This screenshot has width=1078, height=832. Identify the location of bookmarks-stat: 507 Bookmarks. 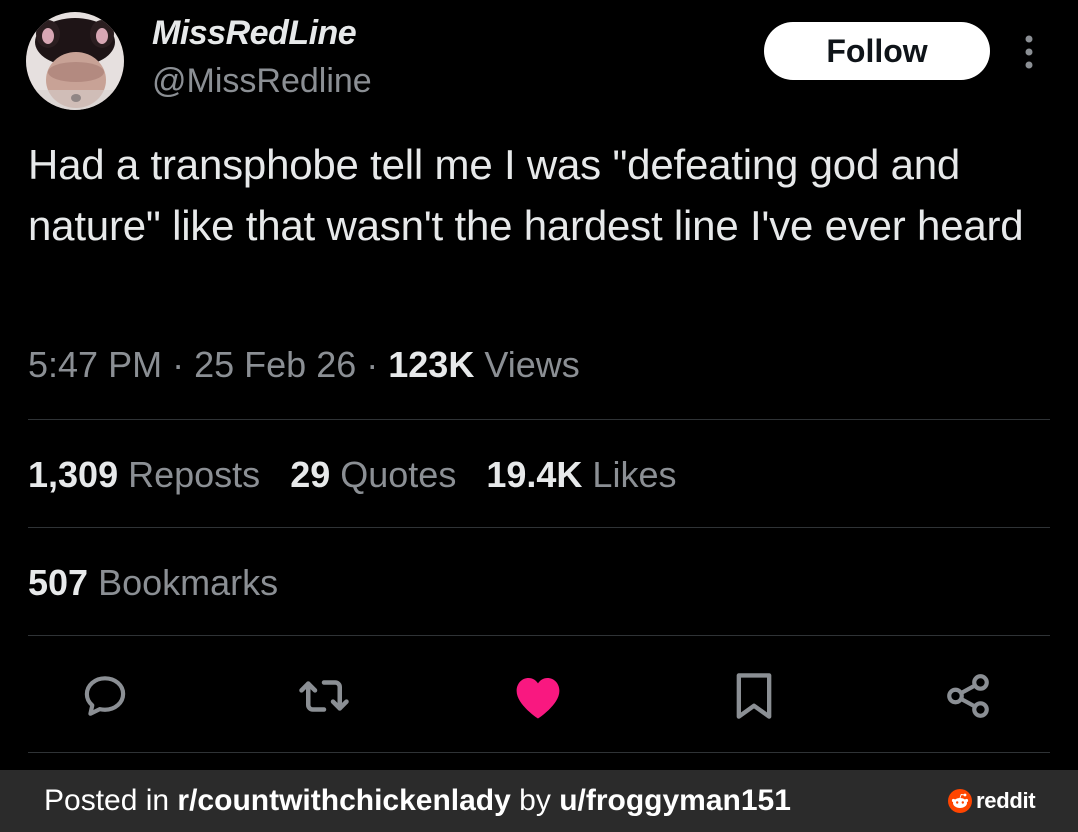
(153, 583).